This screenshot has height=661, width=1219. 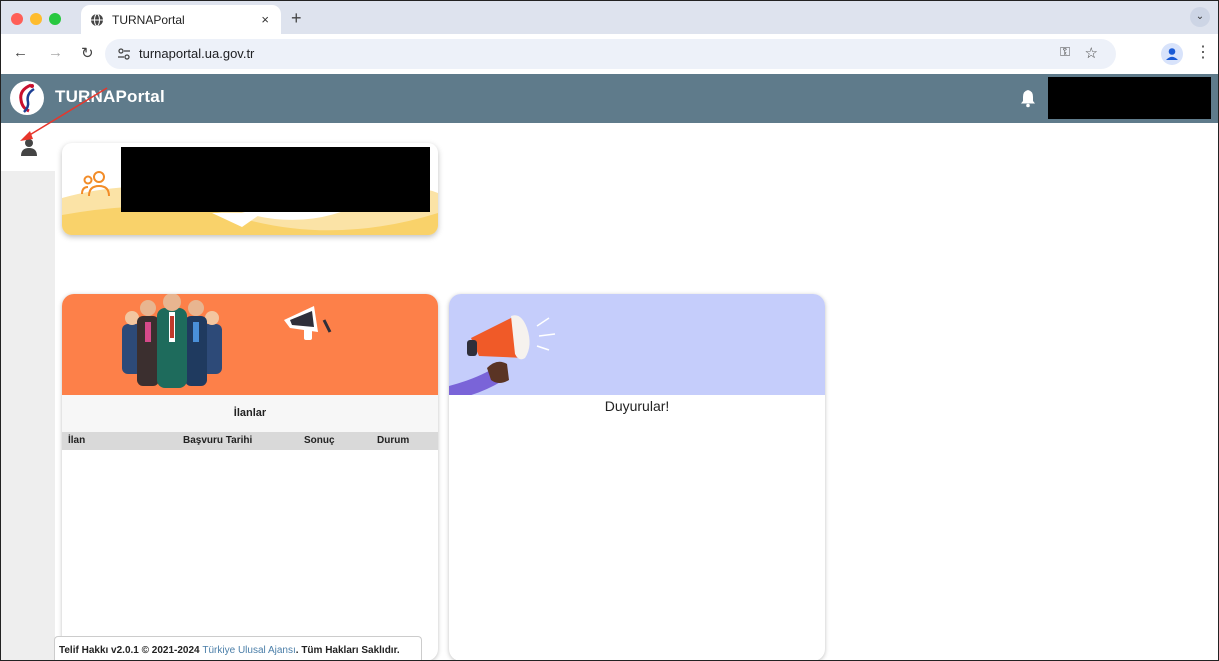 What do you see at coordinates (265, 19) in the screenshot?
I see `tab-close-icon: ×` at bounding box center [265, 19].